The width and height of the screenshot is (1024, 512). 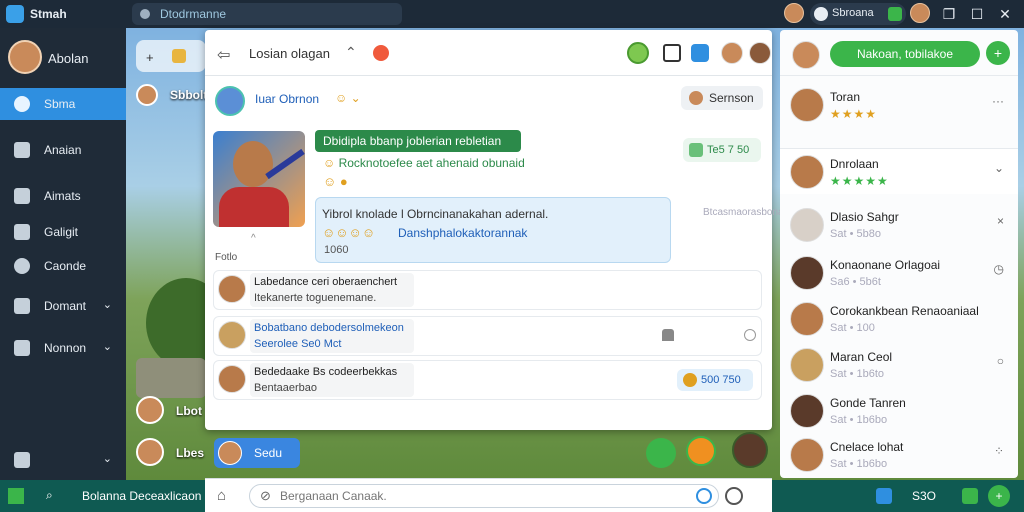 What do you see at coordinates (142, 496) in the screenshot?
I see `taskbar-text: Bolanna Deceaxlicaon` at bounding box center [142, 496].